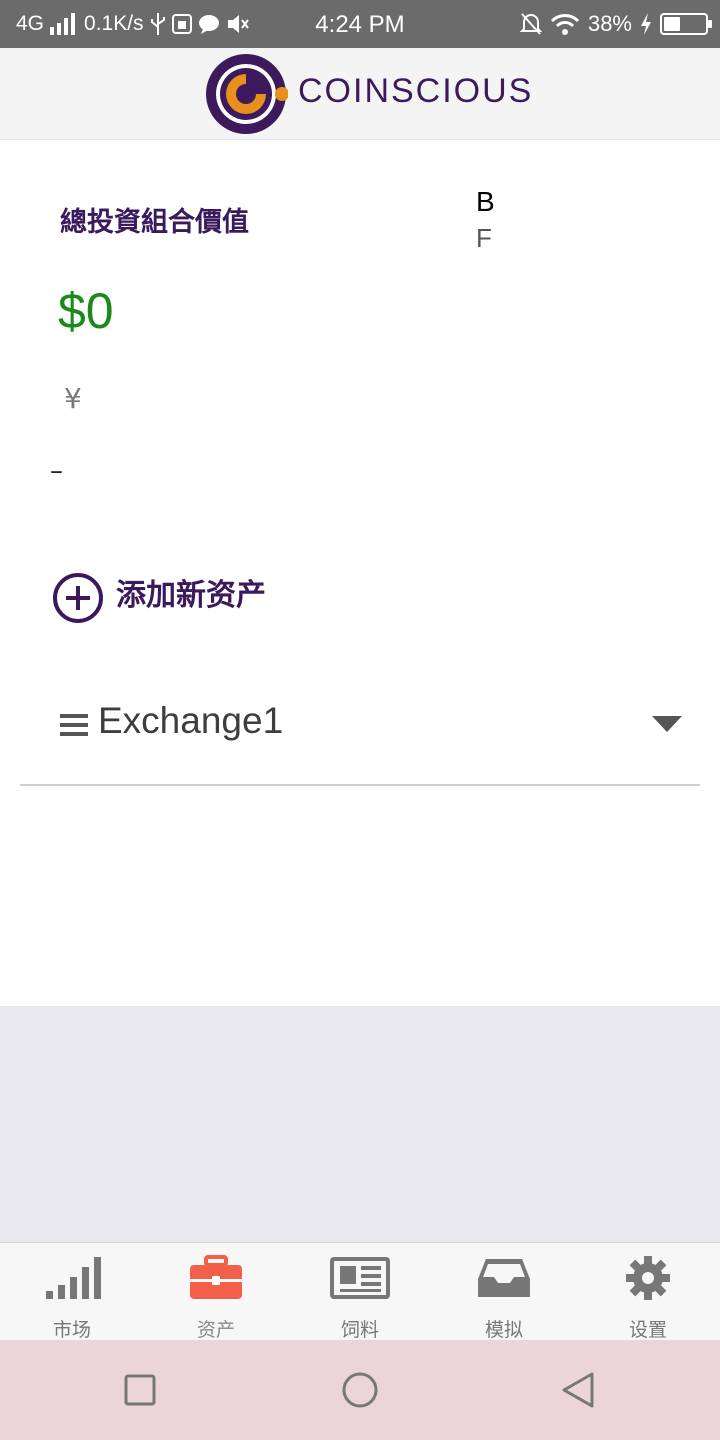 This screenshot has width=720, height=1440. Describe the element at coordinates (247, 94) in the screenshot. I see `coinscious-logo` at that location.